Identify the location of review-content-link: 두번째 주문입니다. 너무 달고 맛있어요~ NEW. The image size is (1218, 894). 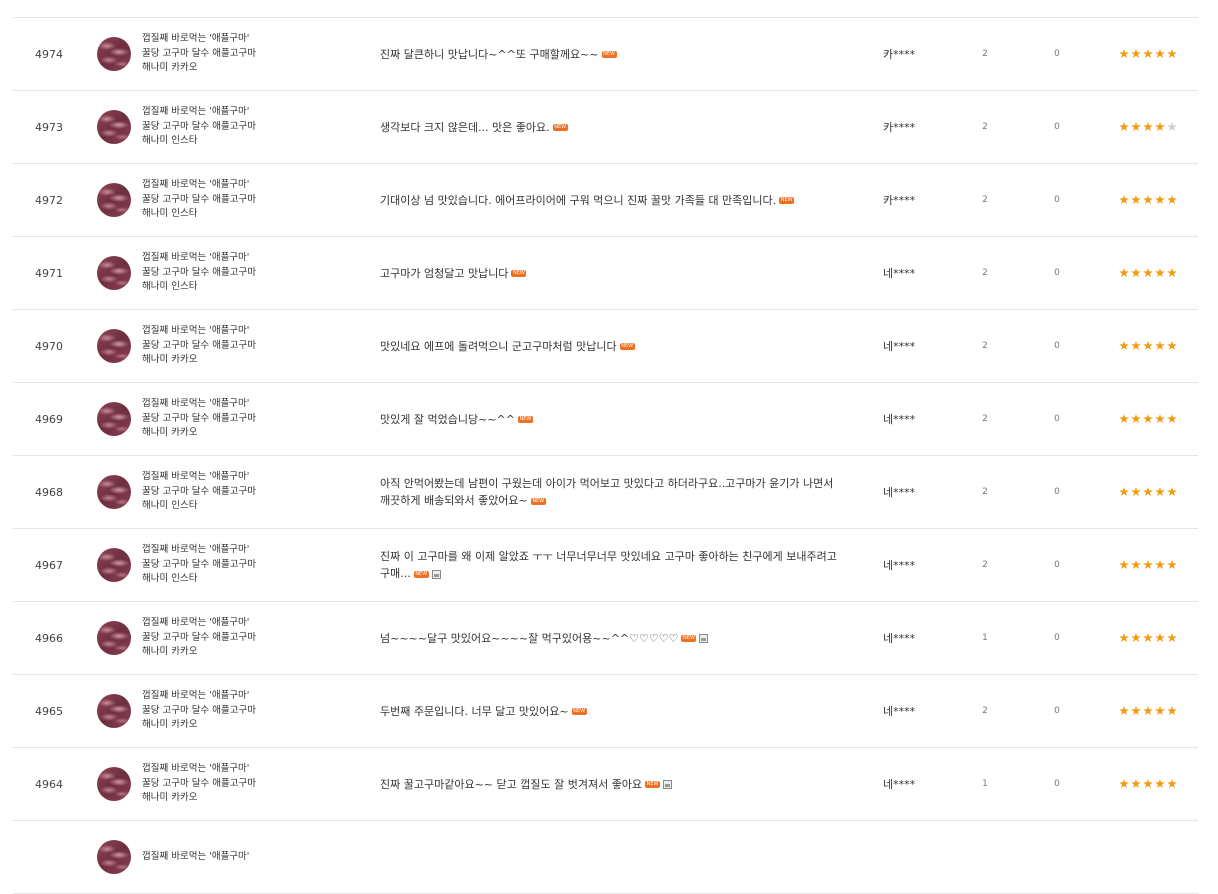
(610, 711).